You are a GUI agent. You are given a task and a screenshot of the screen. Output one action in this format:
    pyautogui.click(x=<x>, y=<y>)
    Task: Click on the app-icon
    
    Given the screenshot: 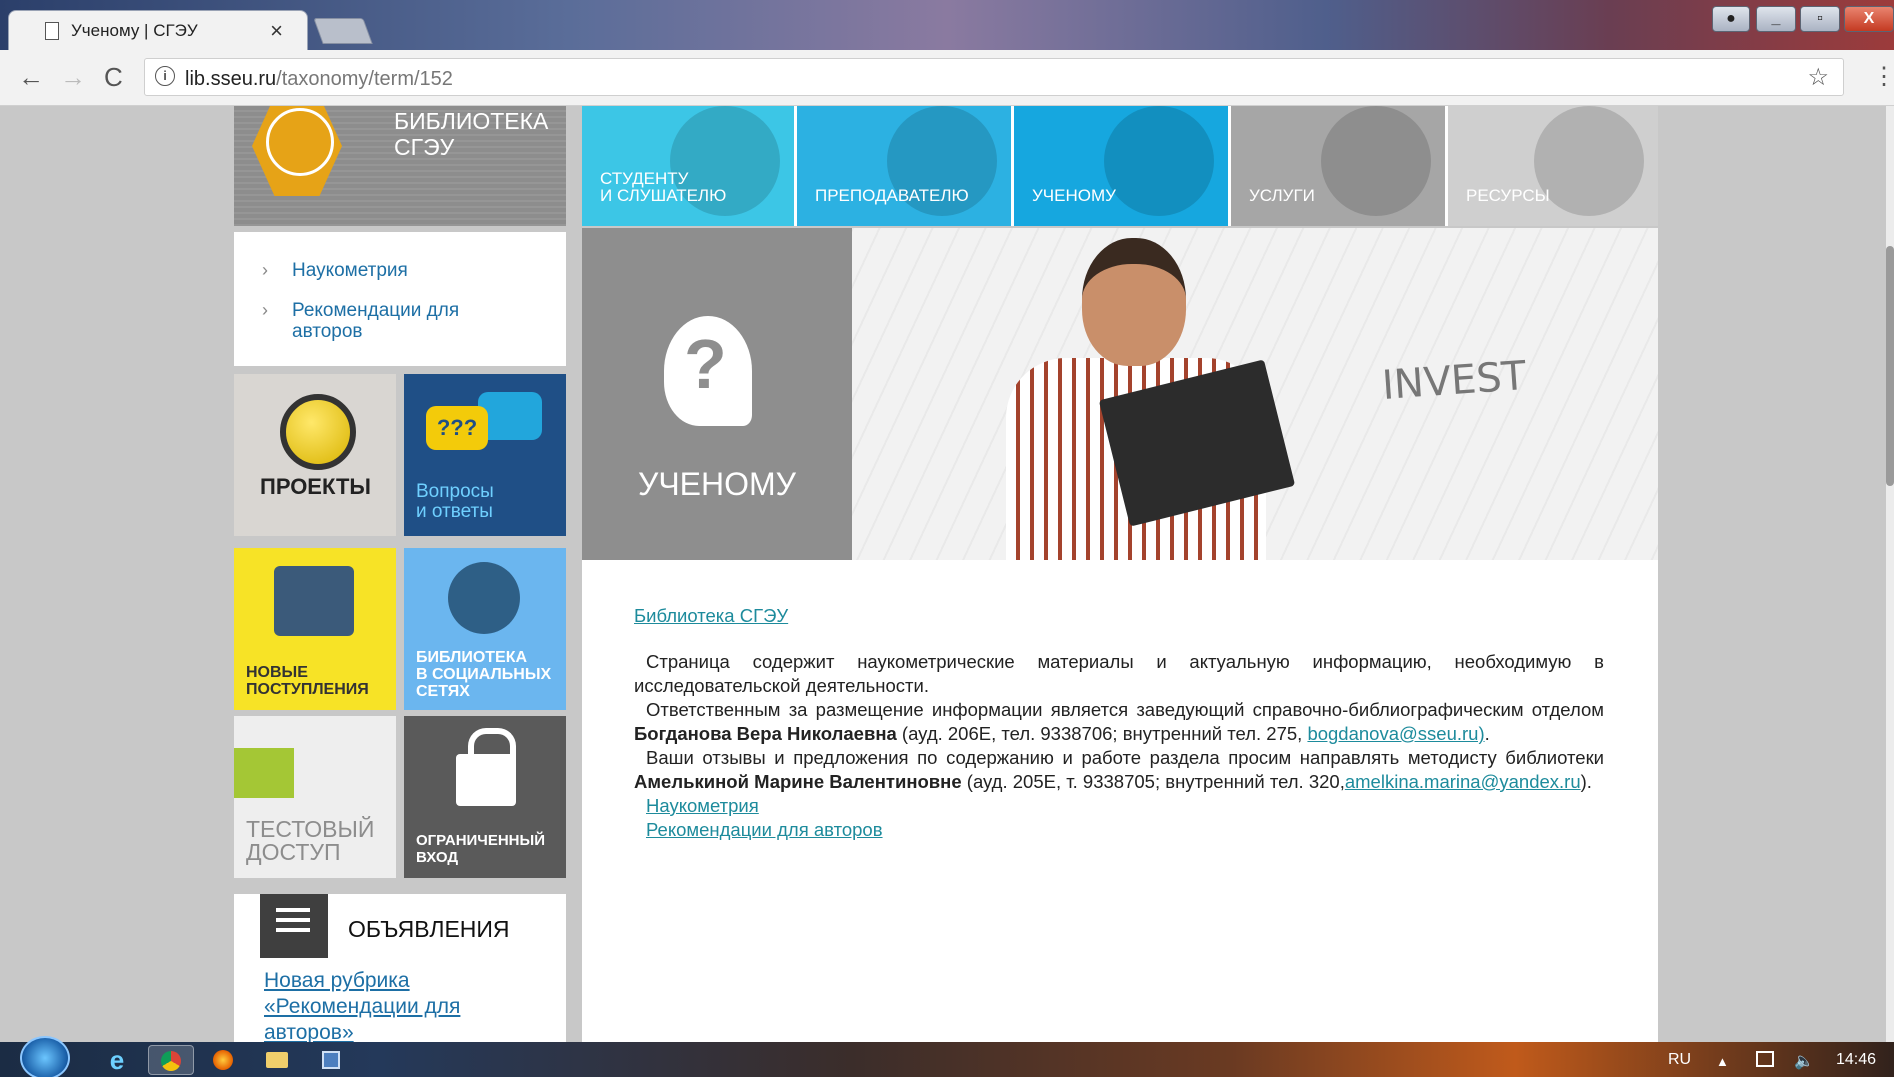 What is the action you would take?
    pyautogui.click(x=331, y=1060)
    